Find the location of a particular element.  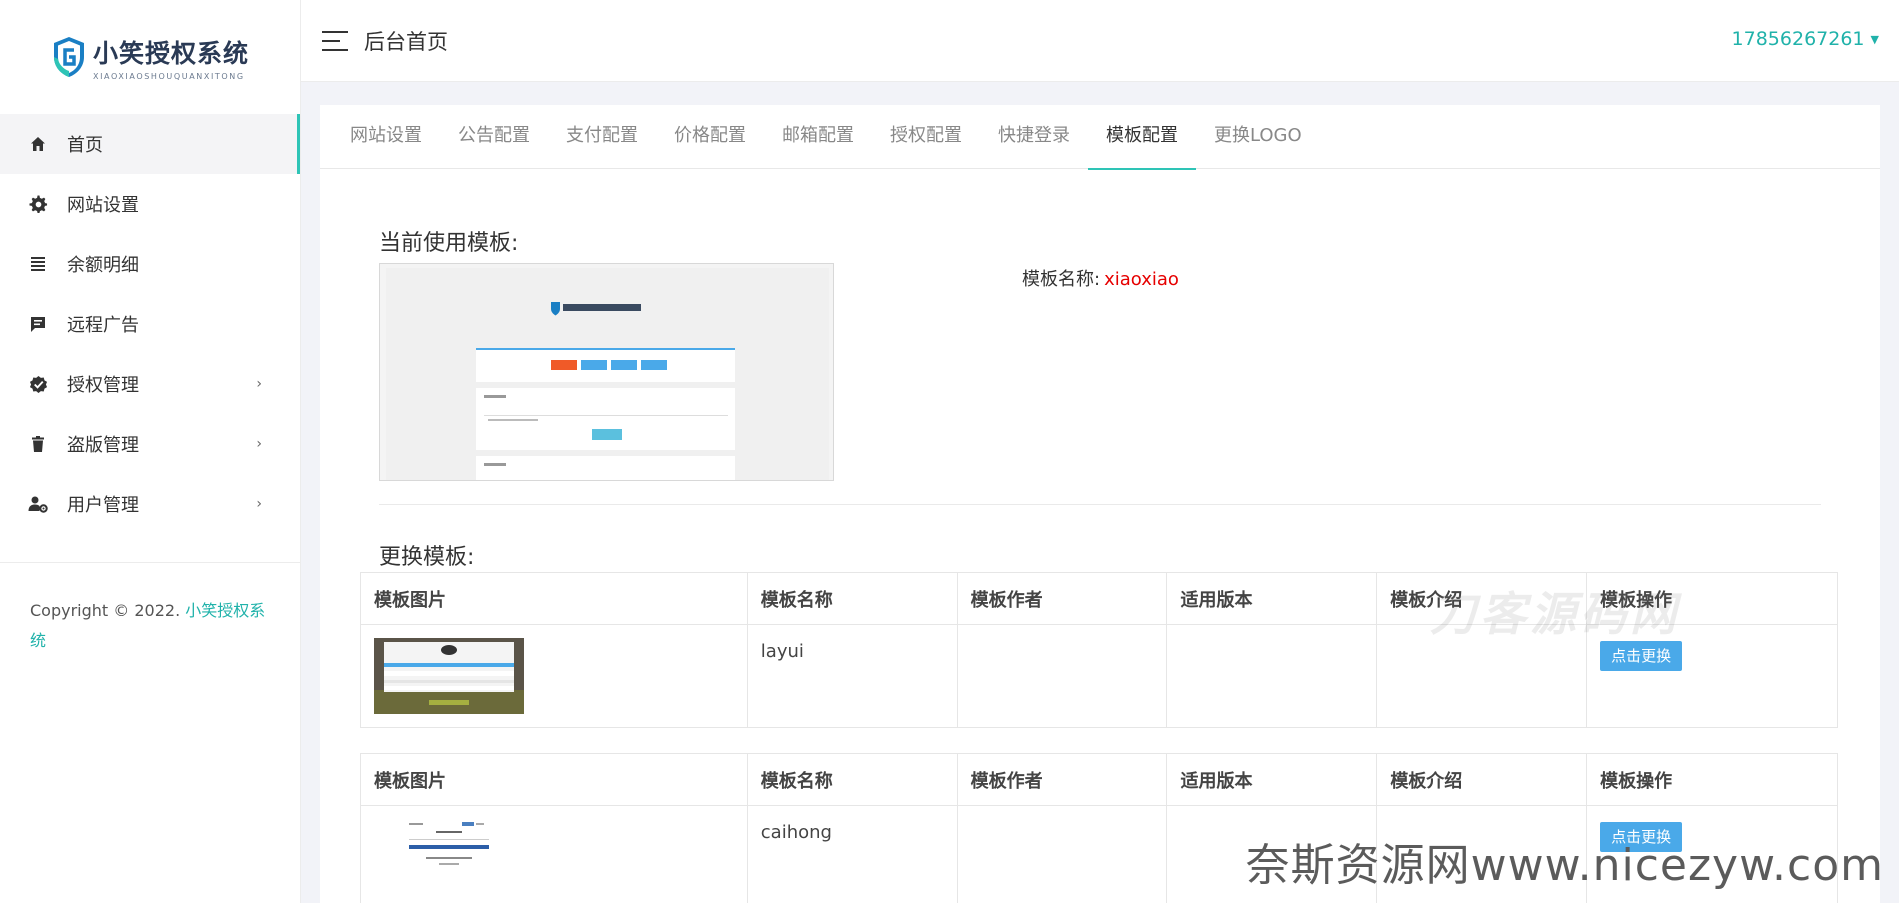

user-phone: 17856267261 is located at coordinates (1798, 39).